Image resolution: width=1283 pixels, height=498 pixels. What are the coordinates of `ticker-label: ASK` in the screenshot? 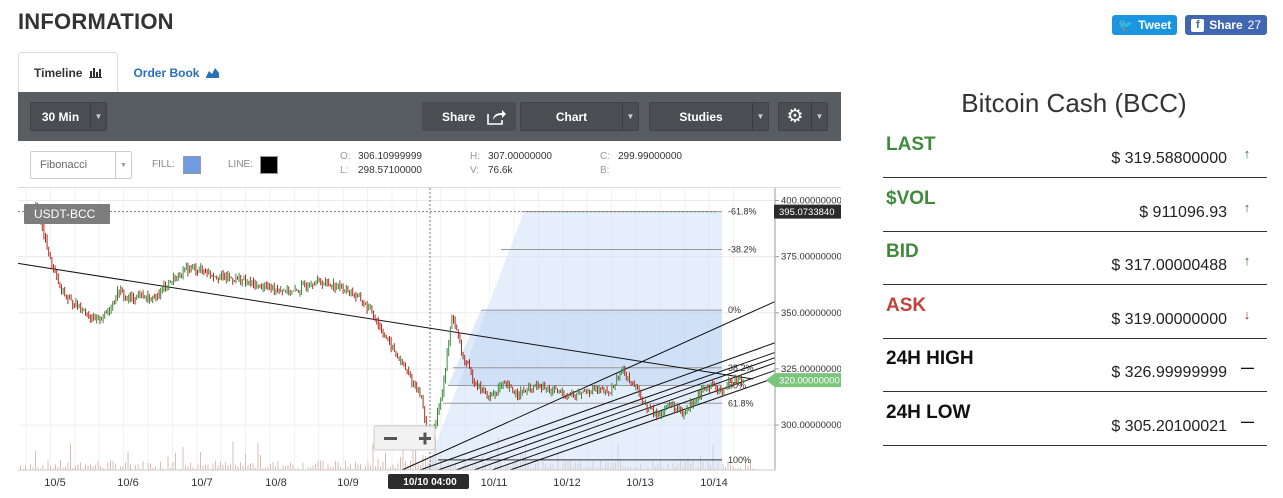 It's located at (906, 305).